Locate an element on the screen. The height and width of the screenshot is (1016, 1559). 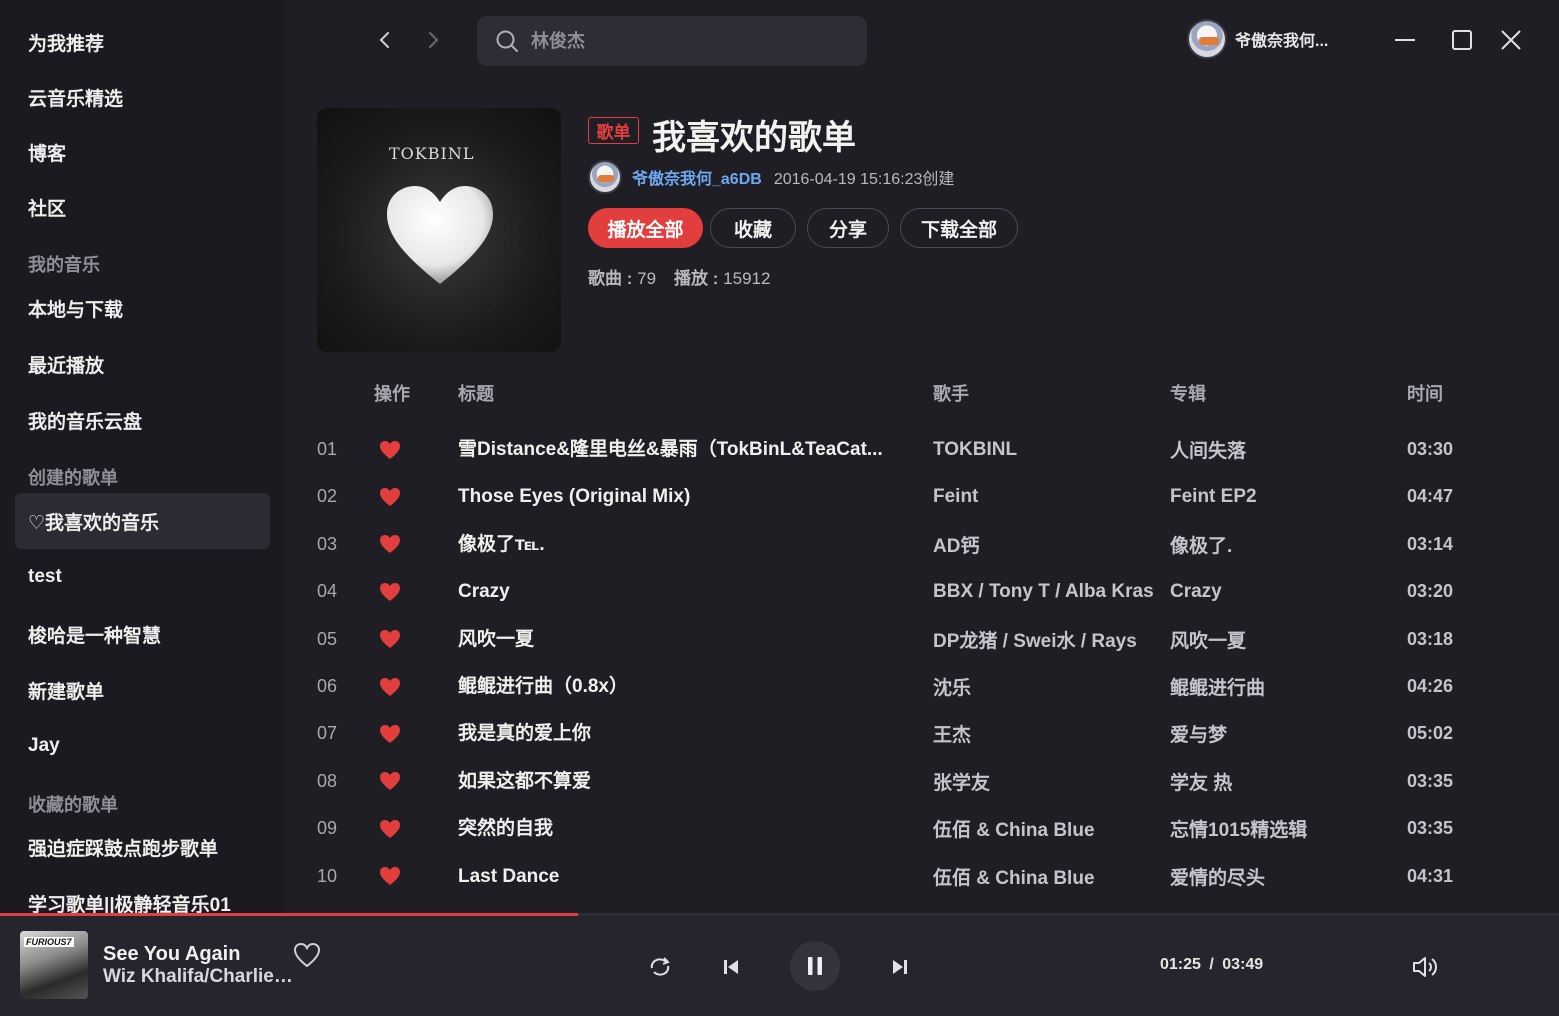
column-header-duration: 时间 is located at coordinates (1425, 393).